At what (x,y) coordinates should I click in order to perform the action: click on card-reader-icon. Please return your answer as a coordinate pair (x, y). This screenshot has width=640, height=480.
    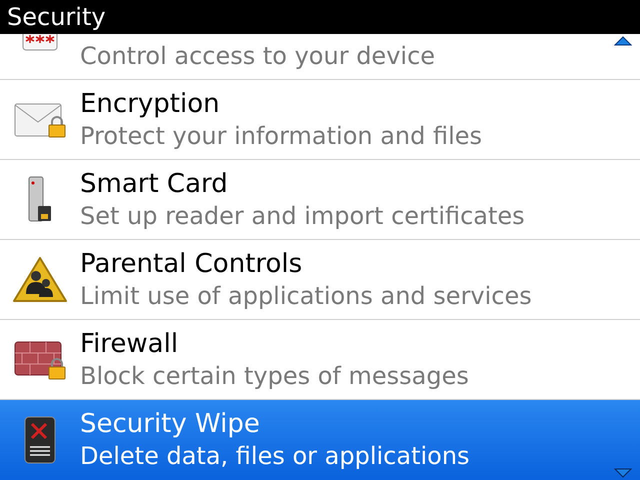
    Looking at the image, I should click on (40, 200).